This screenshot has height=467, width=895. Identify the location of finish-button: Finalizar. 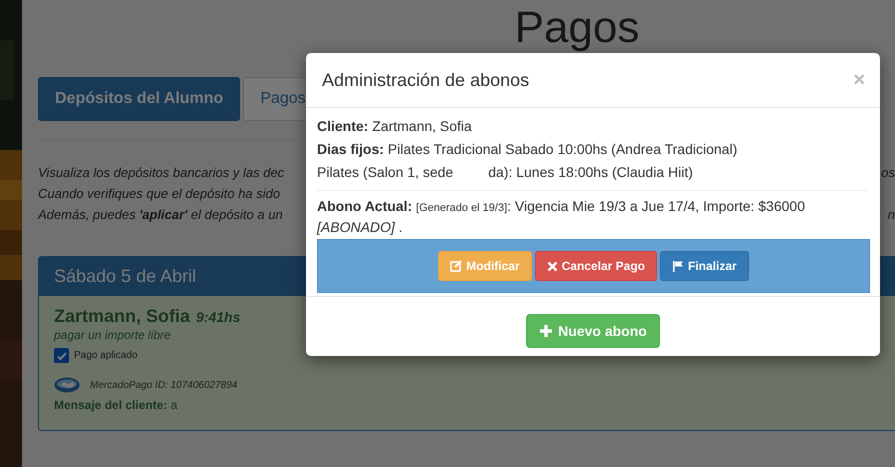
(704, 266).